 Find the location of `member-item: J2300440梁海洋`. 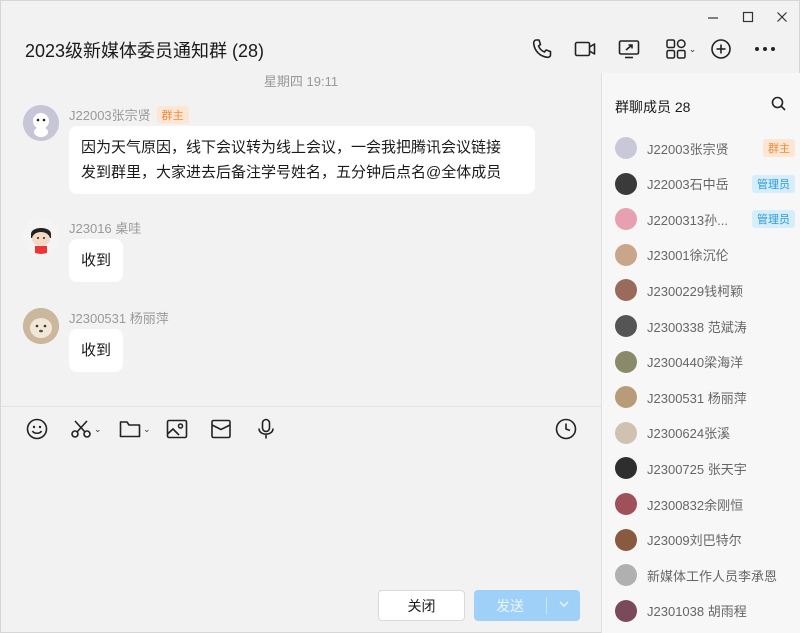

member-item: J2300440梁海洋 is located at coordinates (705, 362).